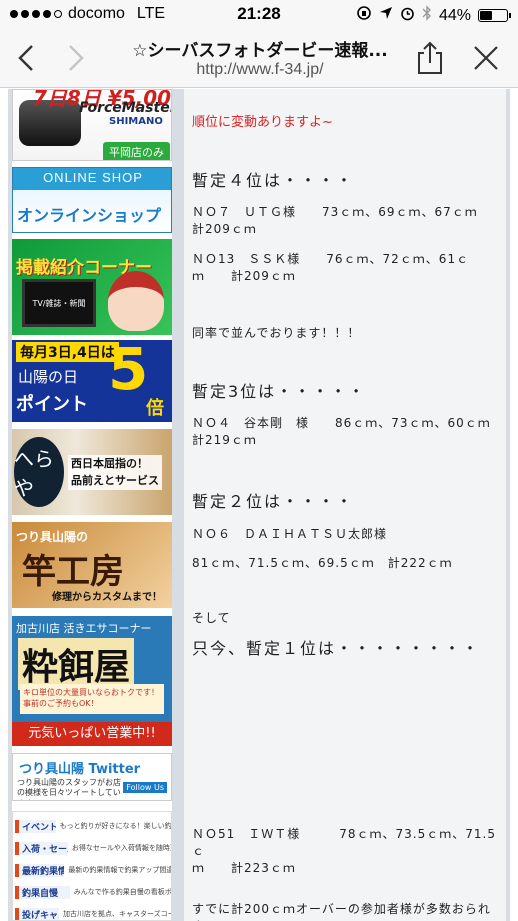 The width and height of the screenshot is (518, 921). What do you see at coordinates (128, 371) in the screenshot?
I see `banner-big-number: 5` at bounding box center [128, 371].